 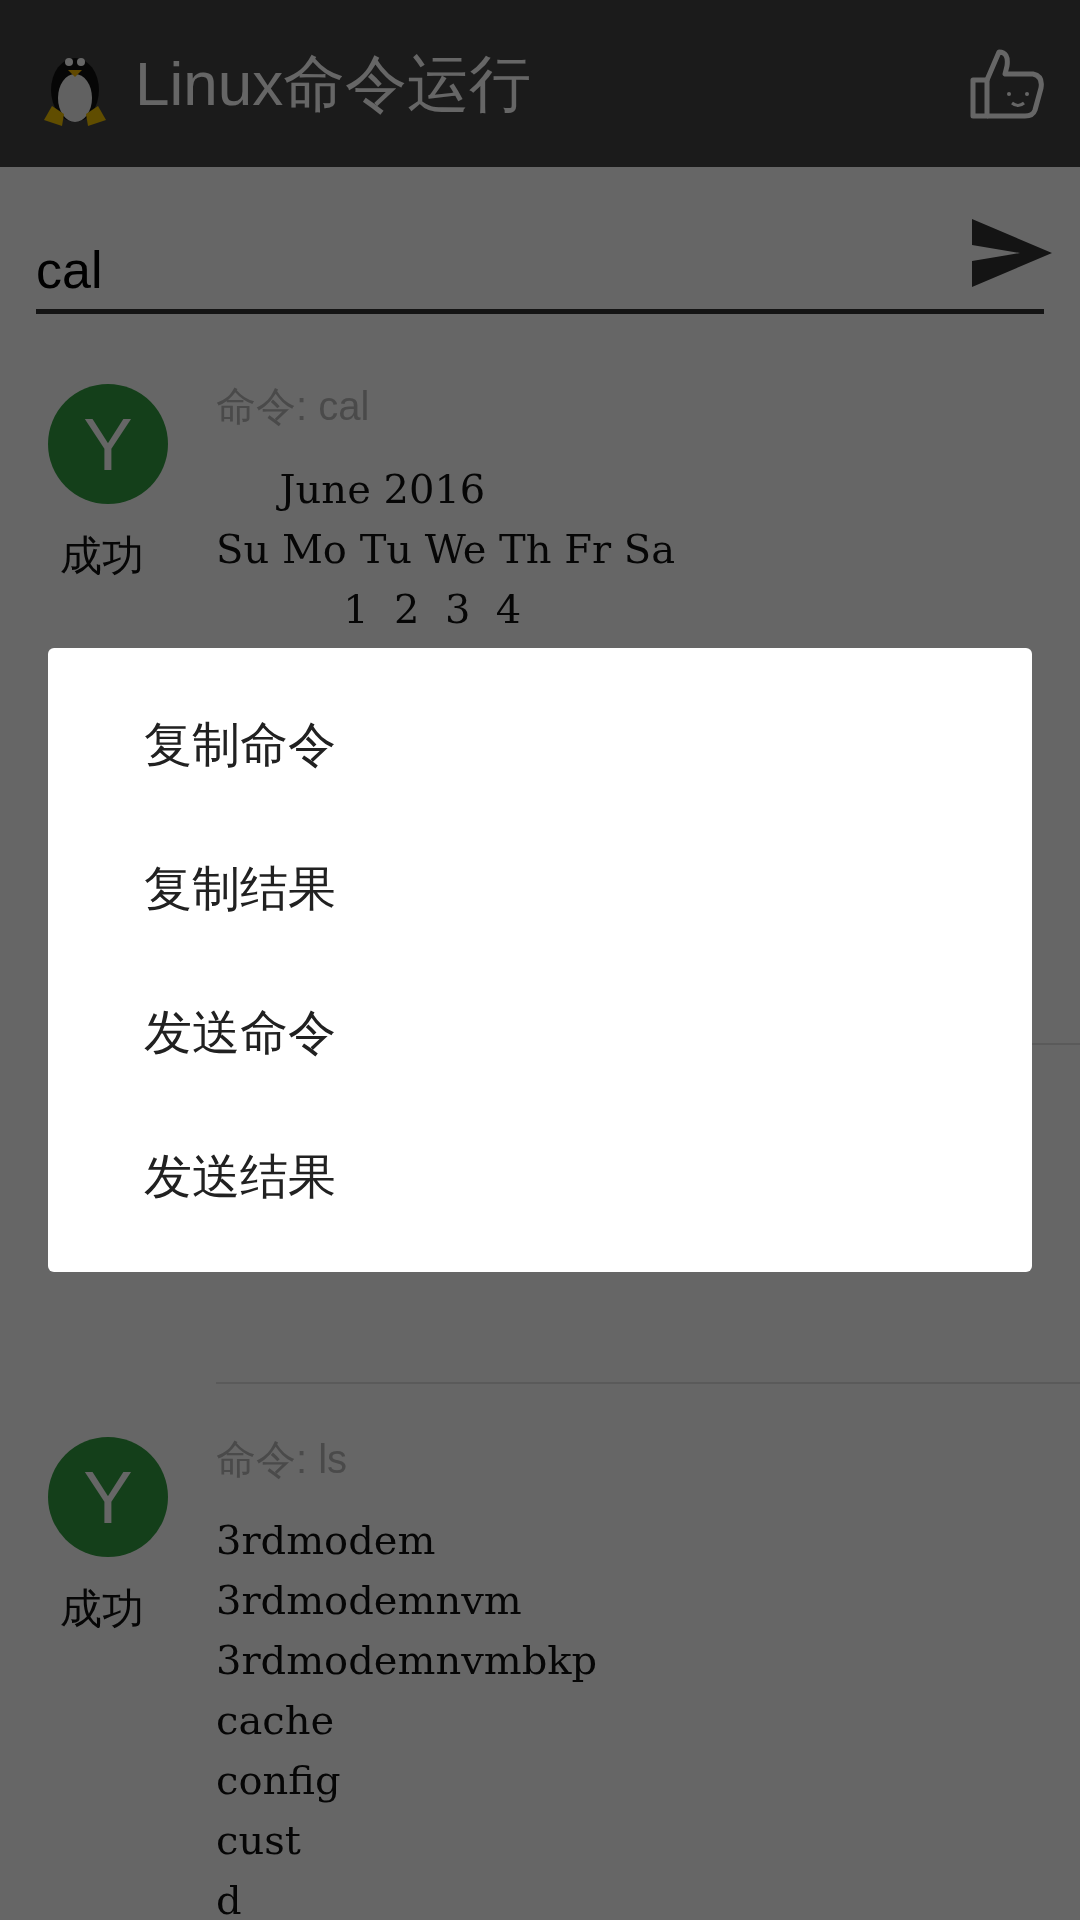 I want to click on output-line: 3rdmodemnvm, so click(x=369, y=1600).